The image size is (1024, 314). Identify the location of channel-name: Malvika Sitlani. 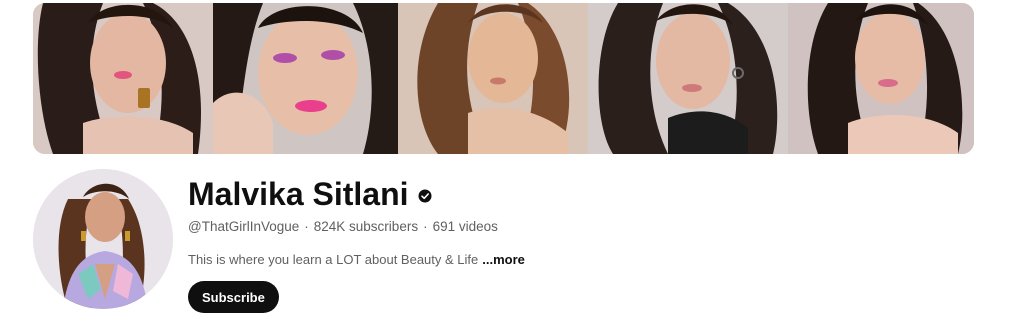
(298, 194).